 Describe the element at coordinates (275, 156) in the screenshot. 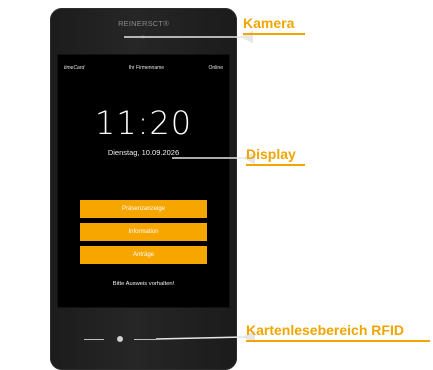

I see `display-label: Display` at that location.